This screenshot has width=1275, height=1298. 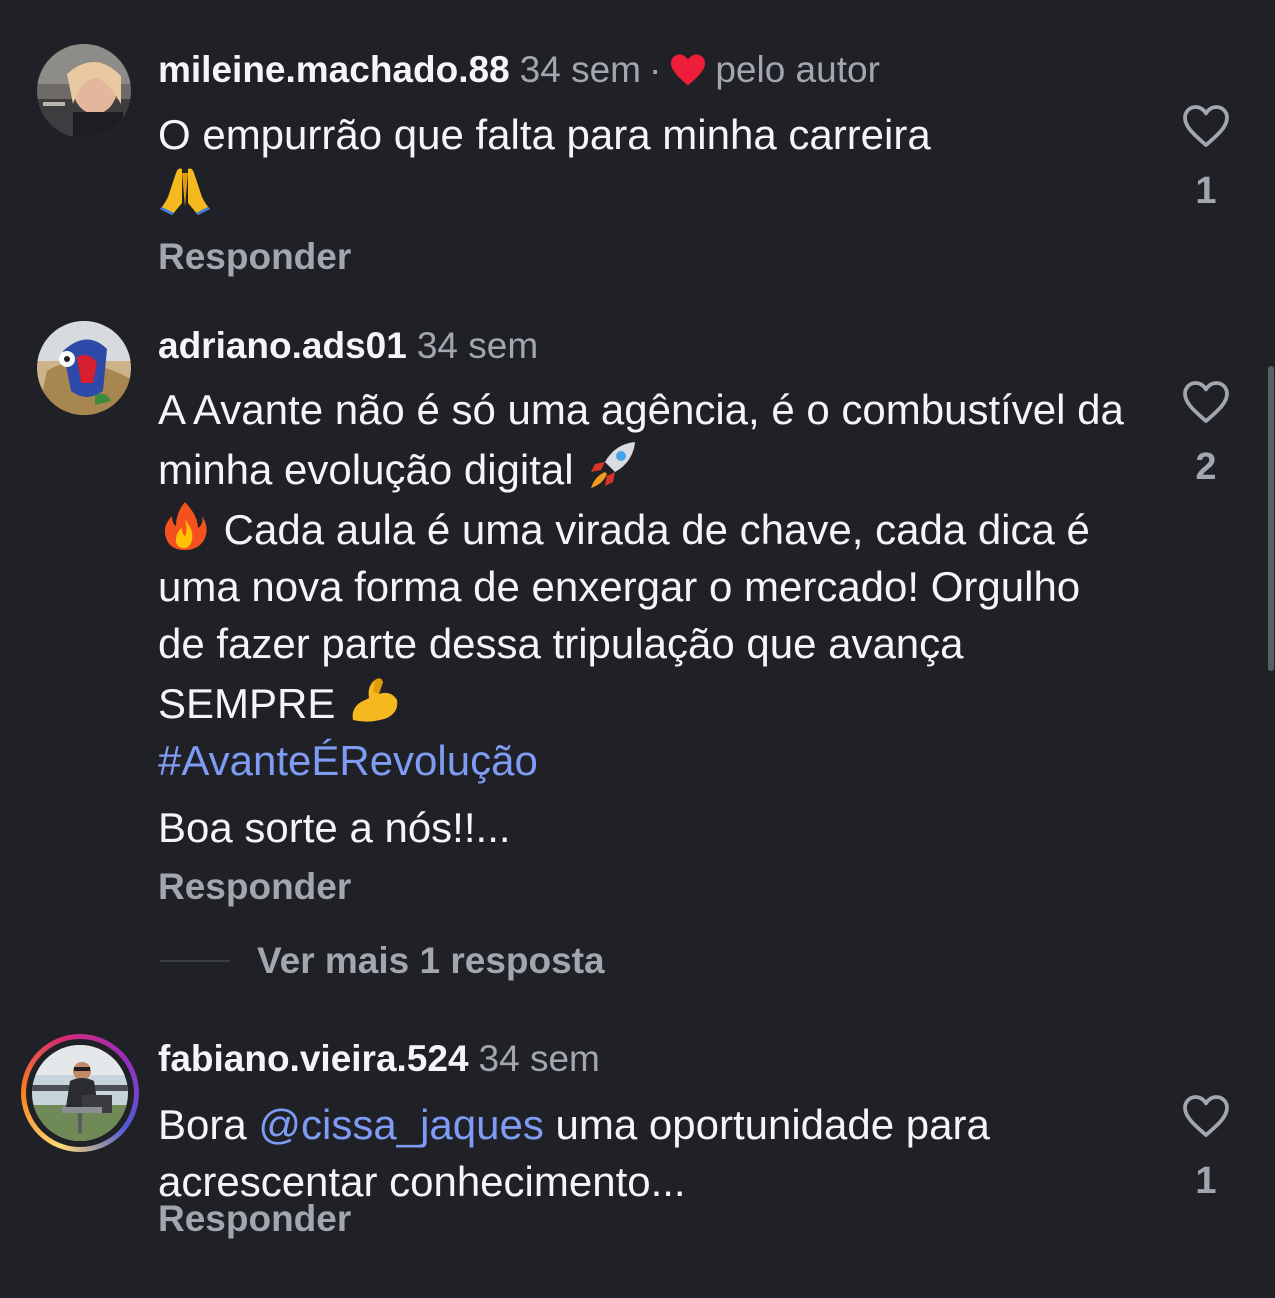 I want to click on rocket-icon, so click(x=612, y=463).